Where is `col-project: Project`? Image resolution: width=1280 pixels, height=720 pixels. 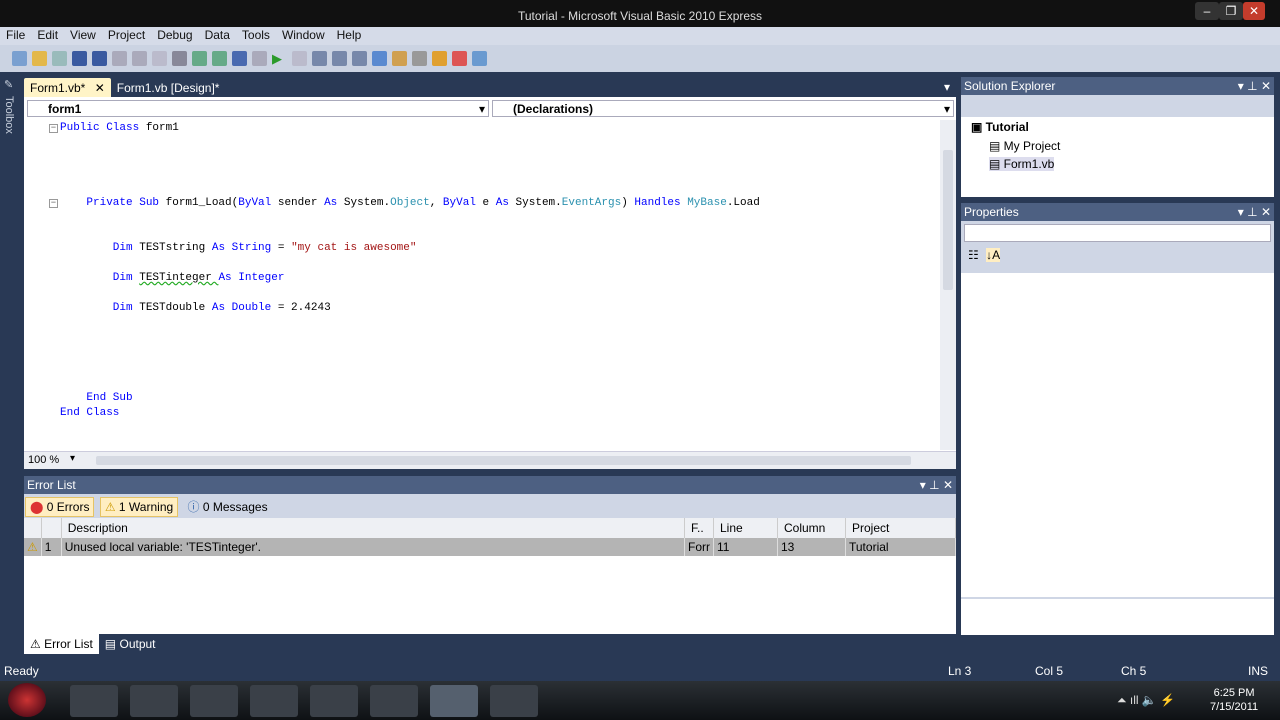 col-project: Project is located at coordinates (900, 528).